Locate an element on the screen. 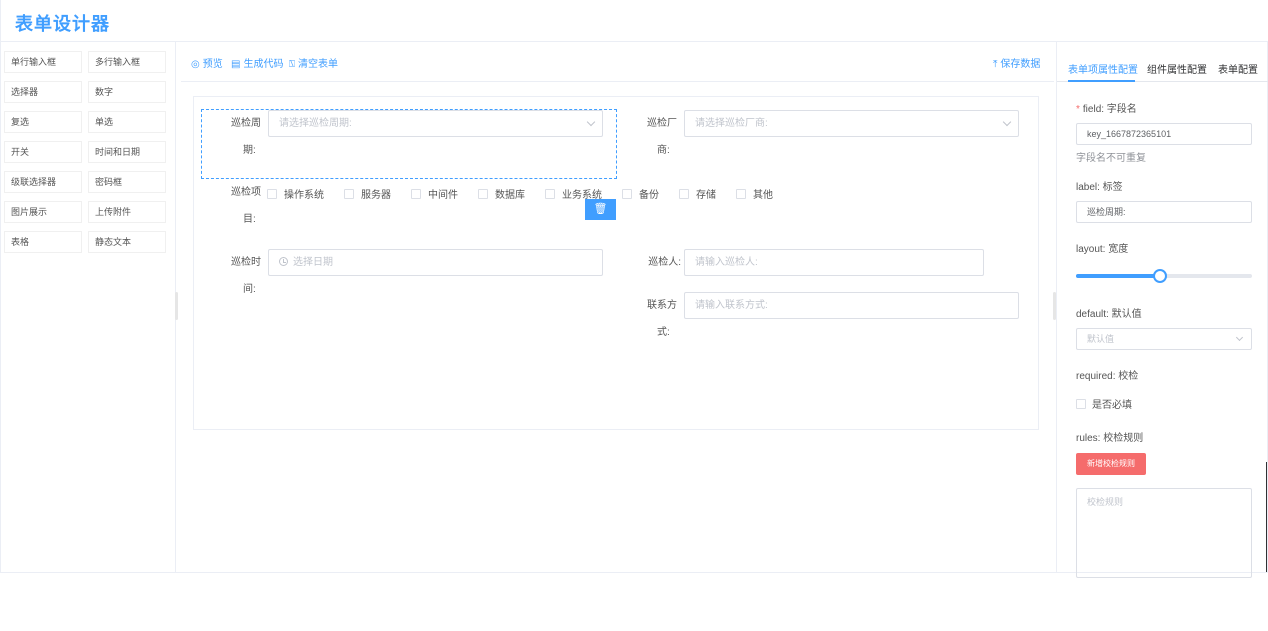  upload-icon: ⤒ is located at coordinates (995, 64).